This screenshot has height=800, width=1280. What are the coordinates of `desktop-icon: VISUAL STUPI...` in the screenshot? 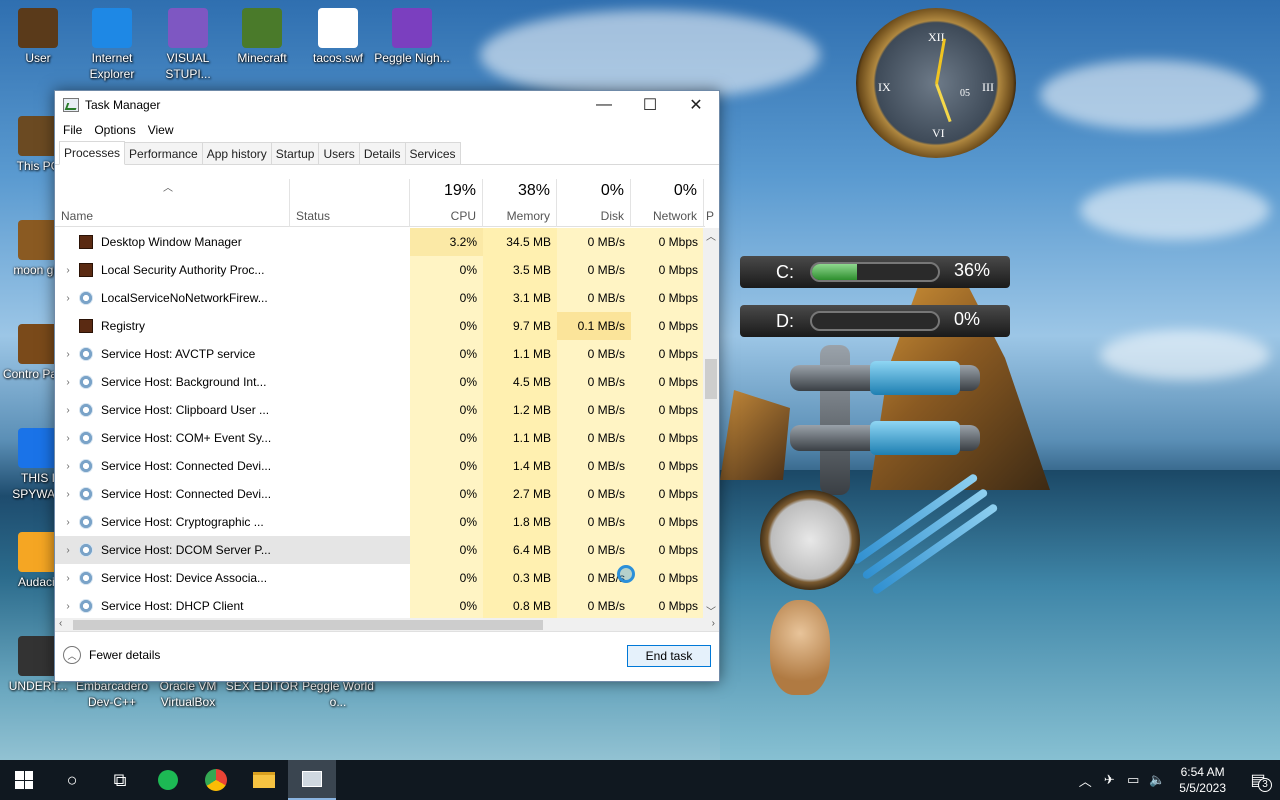 It's located at (188, 42).